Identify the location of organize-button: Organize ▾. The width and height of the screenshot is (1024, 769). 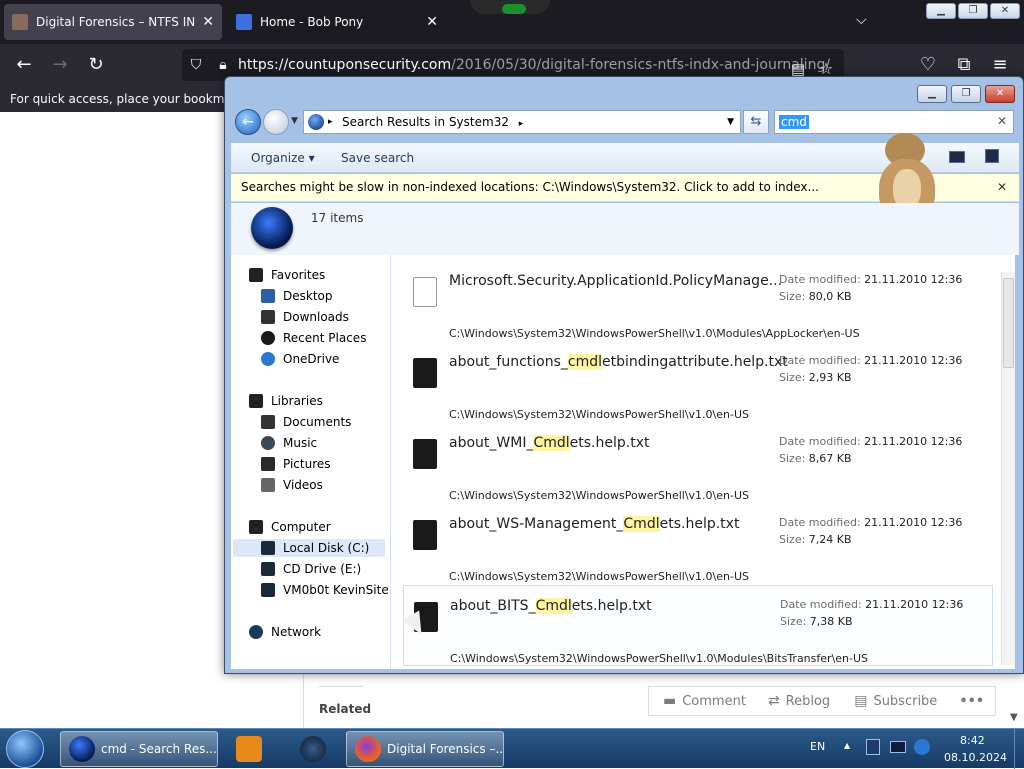
(283, 158).